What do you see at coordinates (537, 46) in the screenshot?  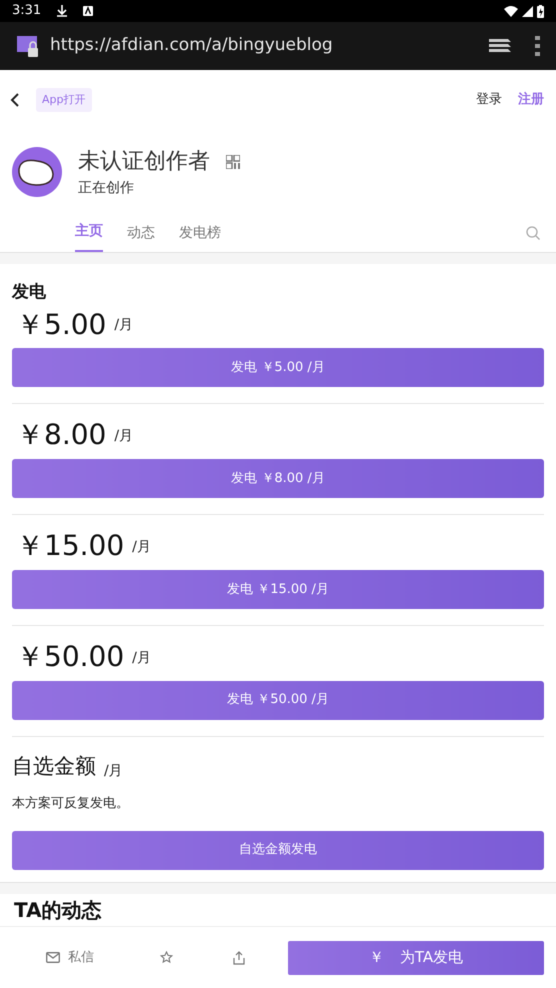 I see `more-icon` at bounding box center [537, 46].